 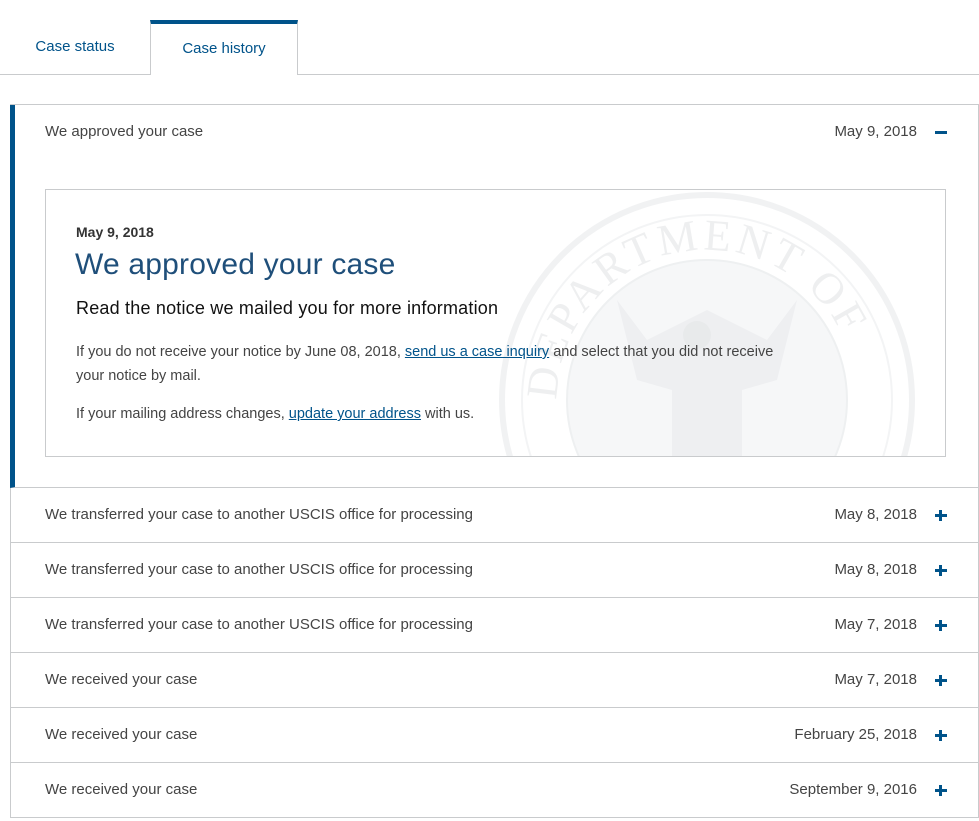 What do you see at coordinates (224, 48) in the screenshot?
I see `tab-case-history: Case history` at bounding box center [224, 48].